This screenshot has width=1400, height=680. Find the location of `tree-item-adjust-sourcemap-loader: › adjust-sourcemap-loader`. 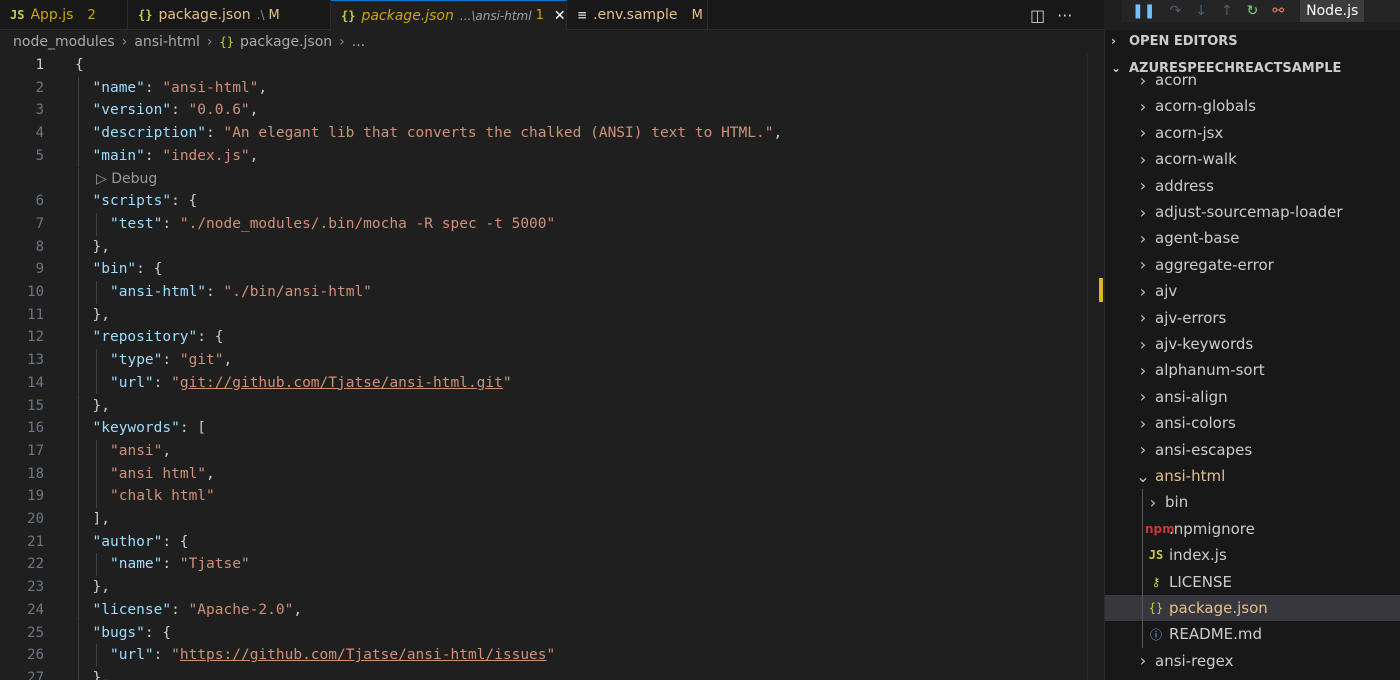

tree-item-adjust-sourcemap-loader: › adjust-sourcemap-loader is located at coordinates (1252, 212).